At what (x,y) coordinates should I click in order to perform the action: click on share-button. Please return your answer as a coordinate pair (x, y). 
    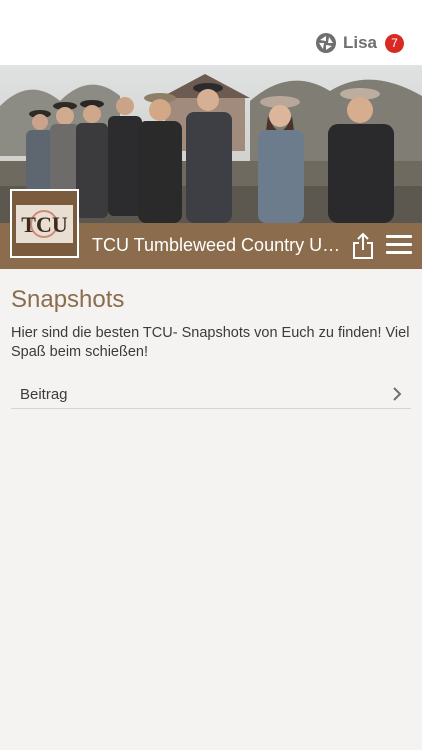
    Looking at the image, I should click on (363, 246).